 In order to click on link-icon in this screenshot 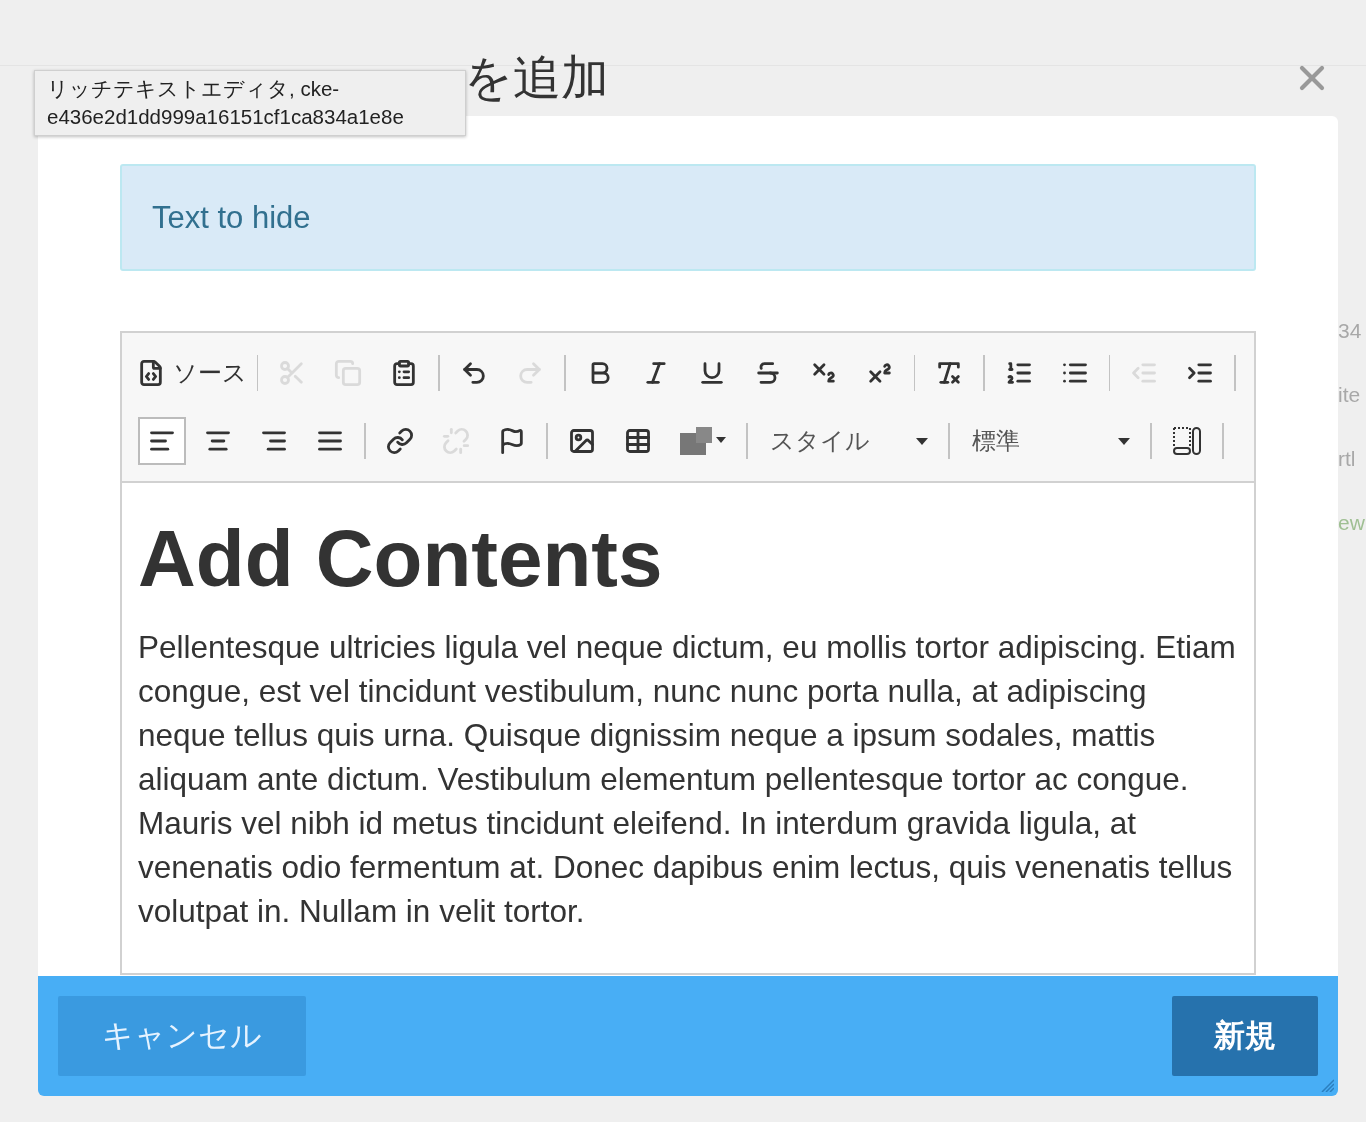, I will do `click(400, 441)`.